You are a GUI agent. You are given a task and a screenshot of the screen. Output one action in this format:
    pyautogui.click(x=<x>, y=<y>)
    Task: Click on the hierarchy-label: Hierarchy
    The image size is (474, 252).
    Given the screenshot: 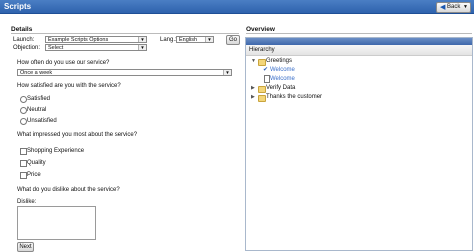 What is the action you would take?
    pyautogui.click(x=262, y=50)
    